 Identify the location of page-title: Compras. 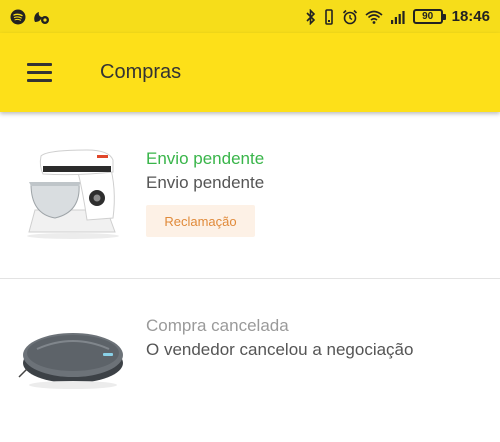
(141, 72).